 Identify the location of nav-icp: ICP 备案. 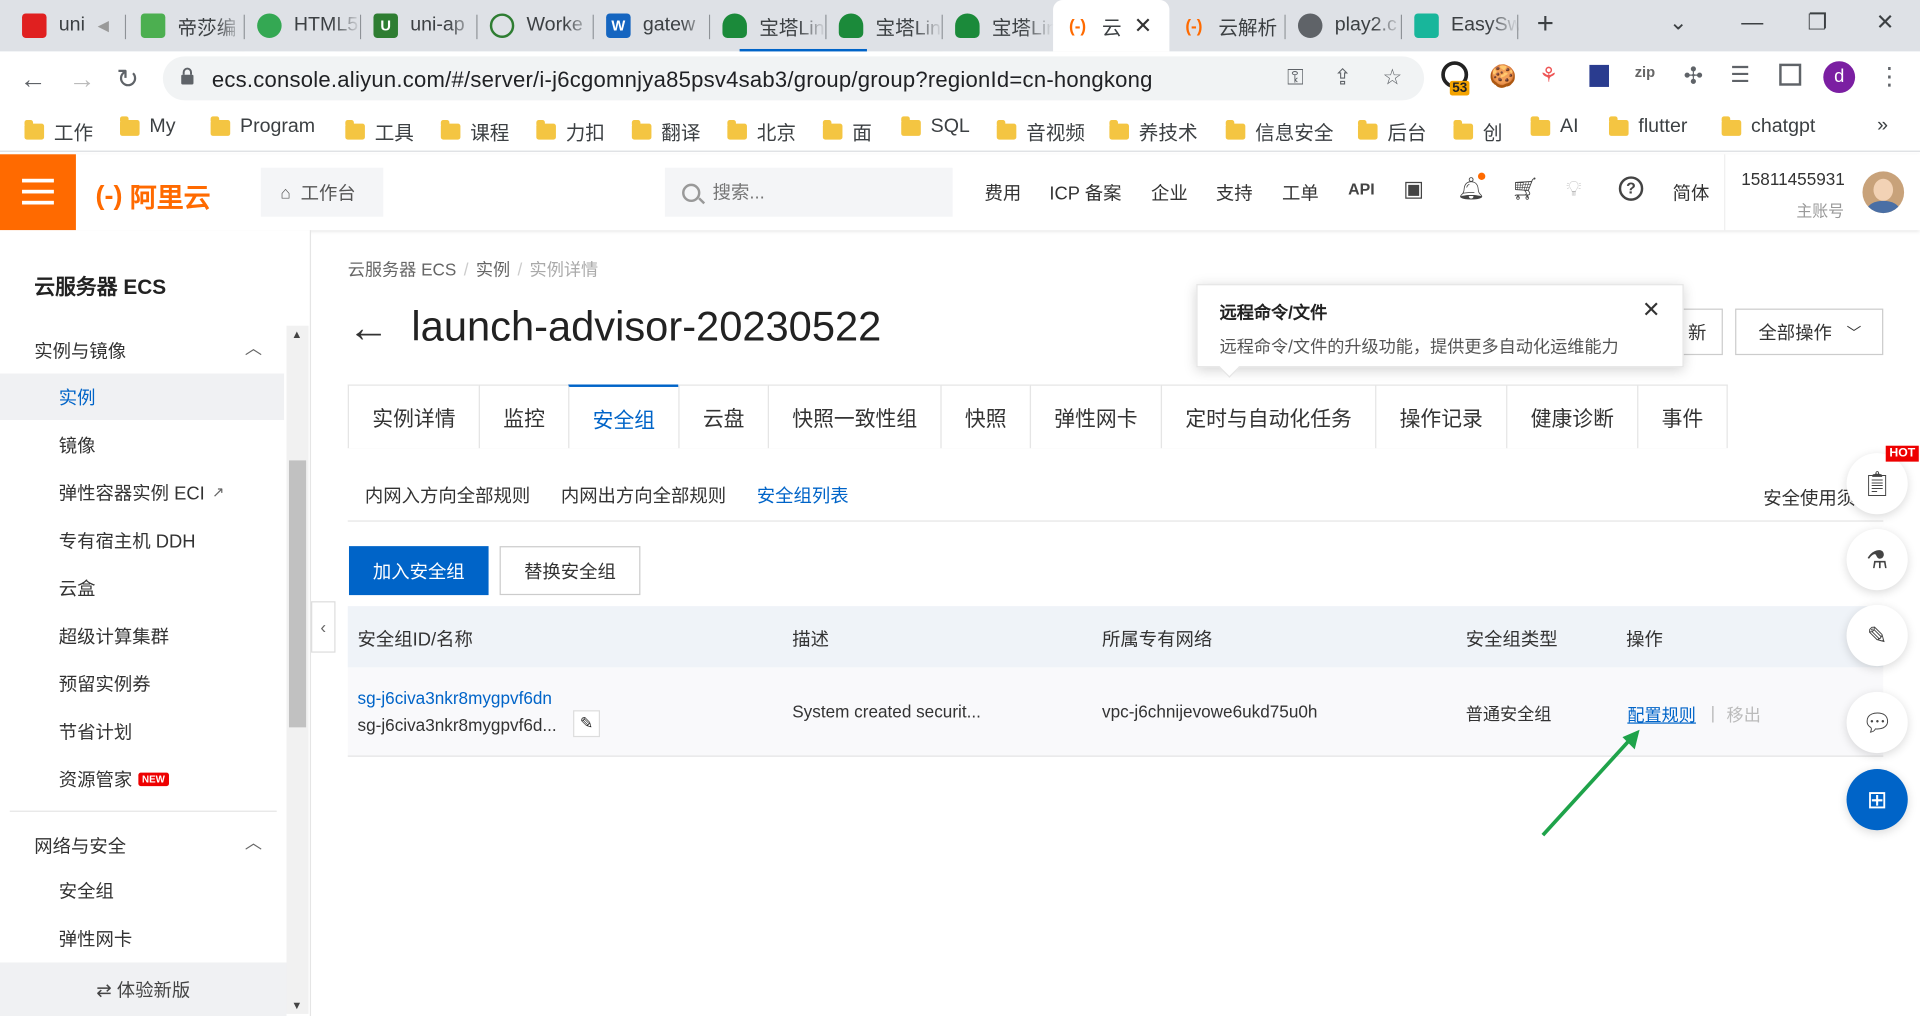
(1085, 193).